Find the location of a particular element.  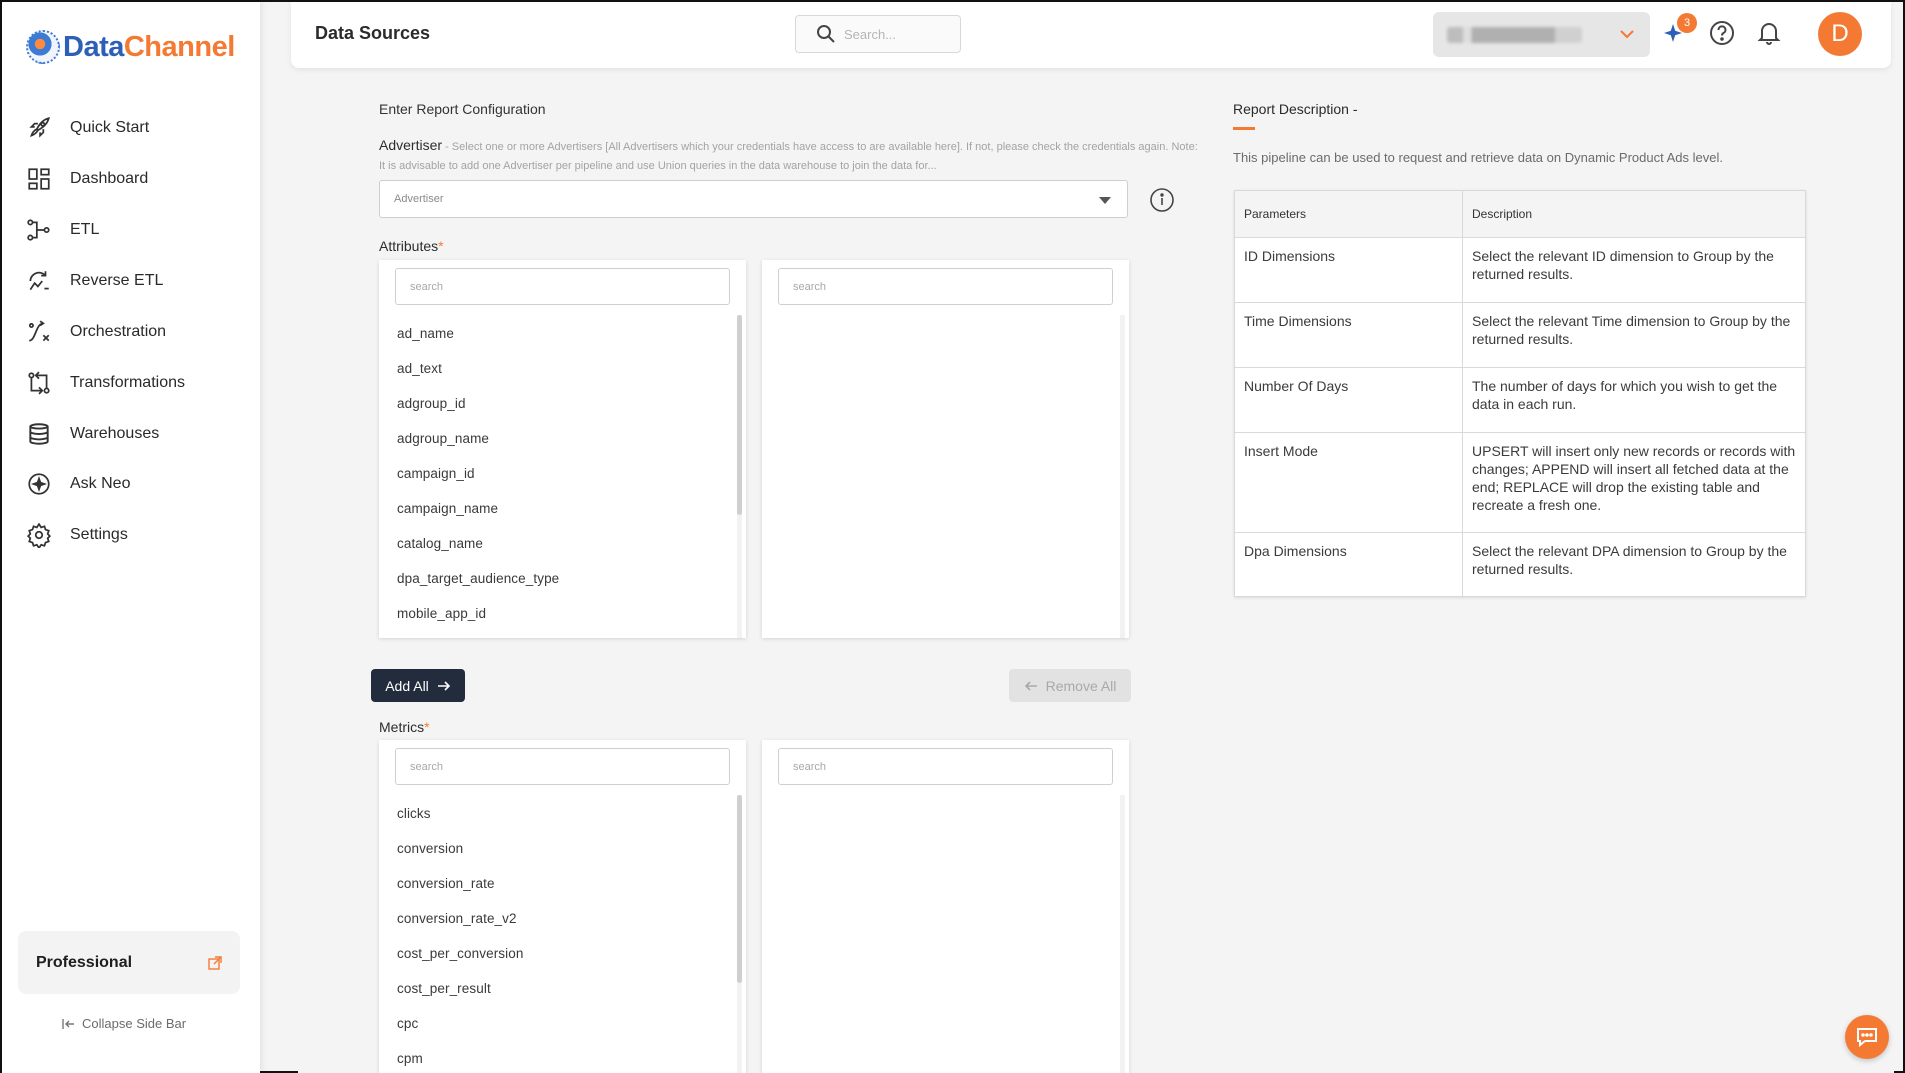

advertiser-select: Advertiser is located at coordinates (753, 199).